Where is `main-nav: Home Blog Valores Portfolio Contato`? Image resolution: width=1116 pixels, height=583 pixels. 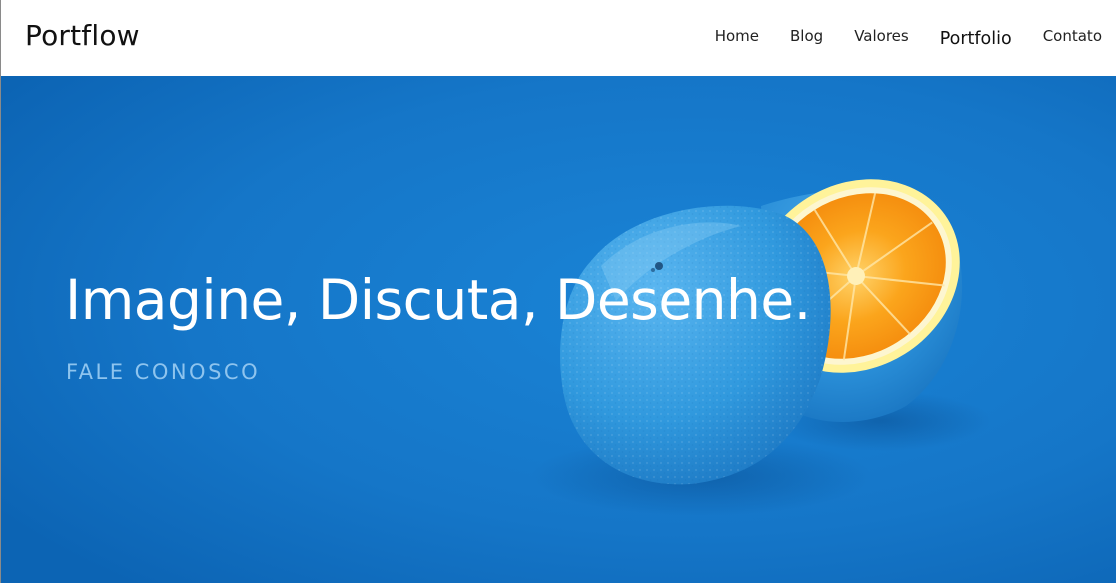
main-nav: Home Blog Valores Portfolio Contato is located at coordinates (893, 37).